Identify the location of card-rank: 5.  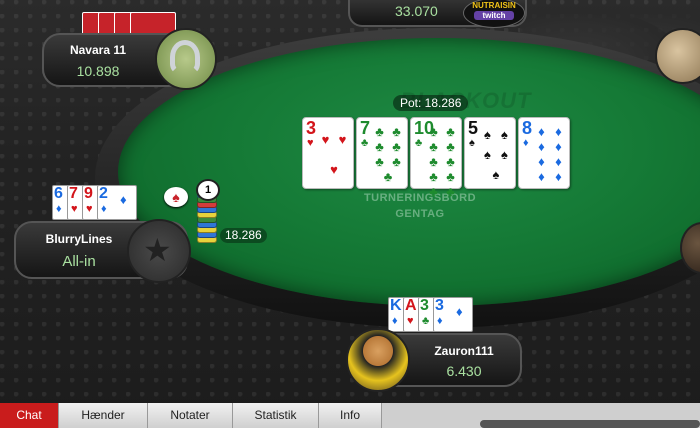
(473, 128).